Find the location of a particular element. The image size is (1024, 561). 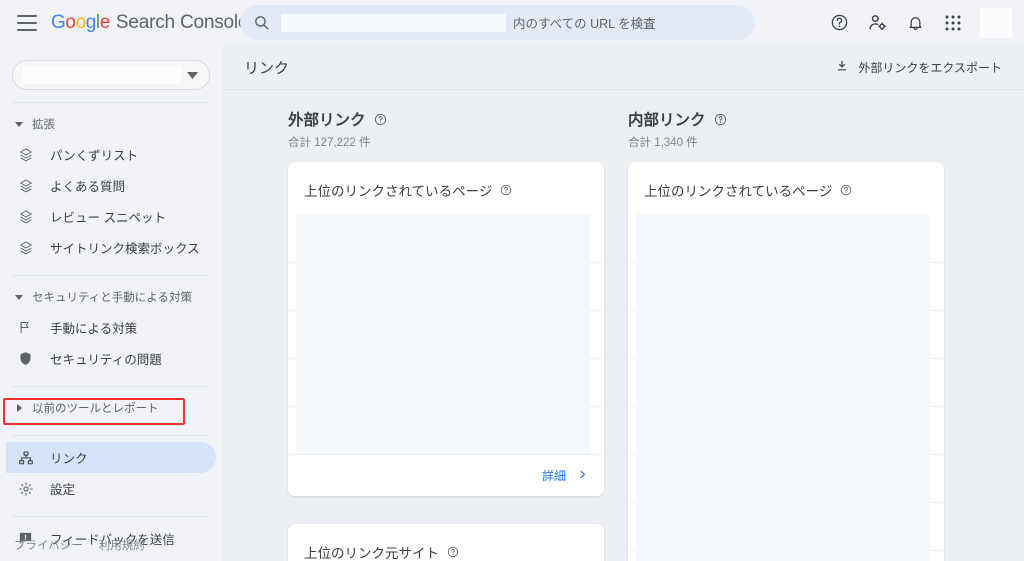

sidebar-item-security-issues: セキュリティの問題 is located at coordinates (111, 358).